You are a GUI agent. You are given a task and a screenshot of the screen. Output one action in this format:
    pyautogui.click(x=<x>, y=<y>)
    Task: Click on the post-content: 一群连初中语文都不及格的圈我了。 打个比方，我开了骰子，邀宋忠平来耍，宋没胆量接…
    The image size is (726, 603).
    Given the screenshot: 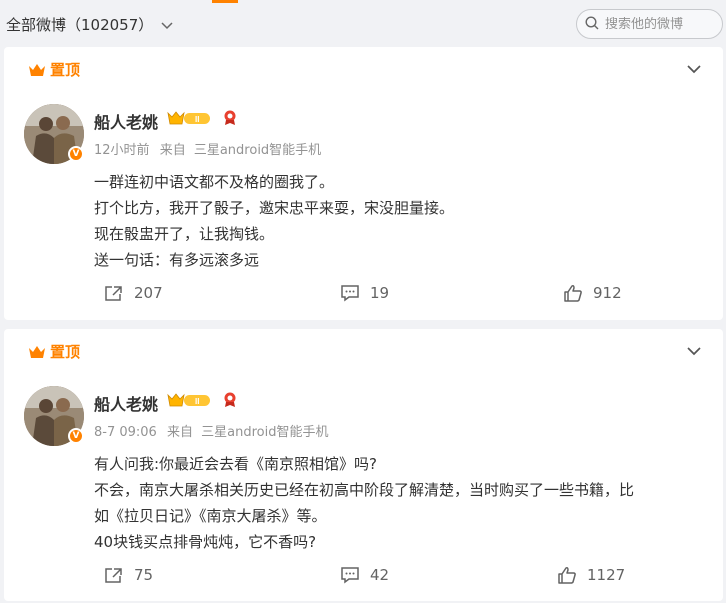 What is the action you would take?
    pyautogui.click(x=404, y=221)
    